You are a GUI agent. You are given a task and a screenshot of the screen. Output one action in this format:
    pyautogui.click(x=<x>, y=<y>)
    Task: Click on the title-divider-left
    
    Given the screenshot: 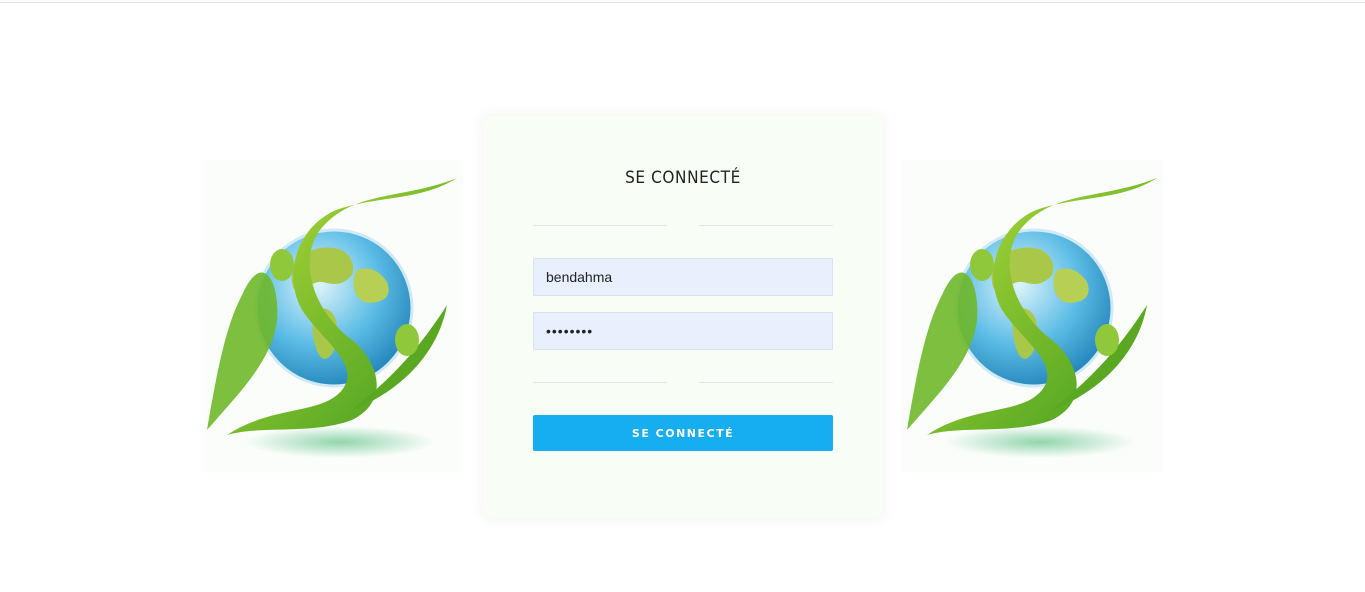 What is the action you would take?
    pyautogui.click(x=600, y=225)
    